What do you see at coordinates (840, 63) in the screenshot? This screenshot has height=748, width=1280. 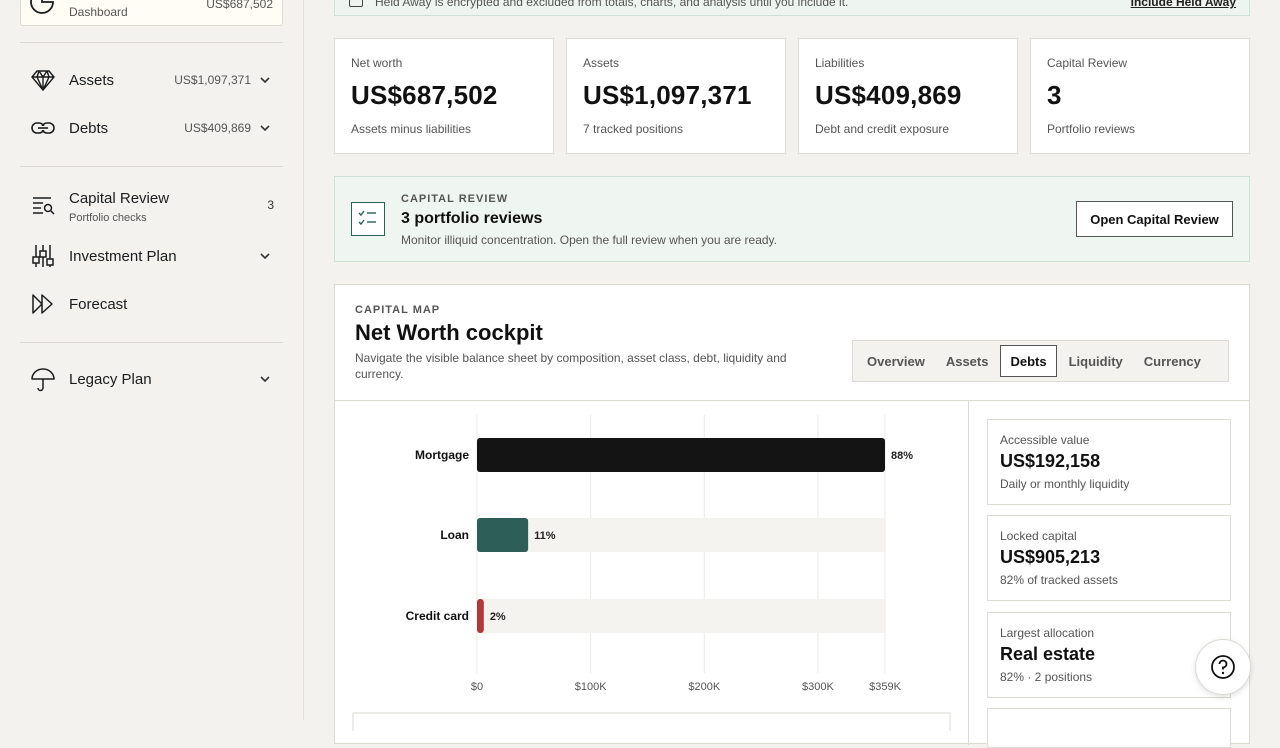 I see `stat-title: Liabilities` at bounding box center [840, 63].